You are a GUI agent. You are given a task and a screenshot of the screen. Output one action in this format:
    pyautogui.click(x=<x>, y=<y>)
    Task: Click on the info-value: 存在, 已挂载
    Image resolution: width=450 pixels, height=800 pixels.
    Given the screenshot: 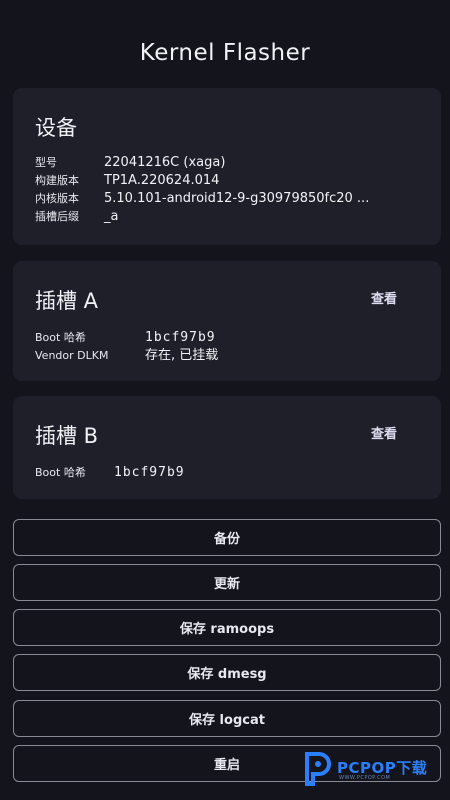 What is the action you would take?
    pyautogui.click(x=182, y=355)
    